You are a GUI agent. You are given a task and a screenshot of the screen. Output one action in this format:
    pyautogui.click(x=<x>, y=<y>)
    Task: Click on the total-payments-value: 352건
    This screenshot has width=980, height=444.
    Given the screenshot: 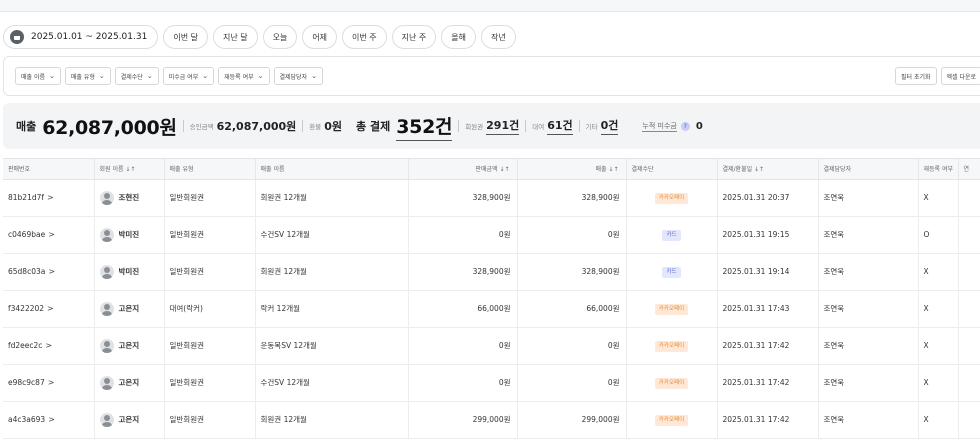 What is the action you would take?
    pyautogui.click(x=424, y=126)
    